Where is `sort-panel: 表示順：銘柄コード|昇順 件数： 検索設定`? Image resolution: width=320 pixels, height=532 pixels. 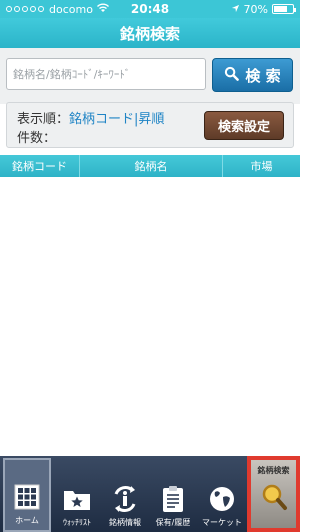 sort-panel: 表示順：銘柄コード|昇順 件数： 検索設定 is located at coordinates (150, 125).